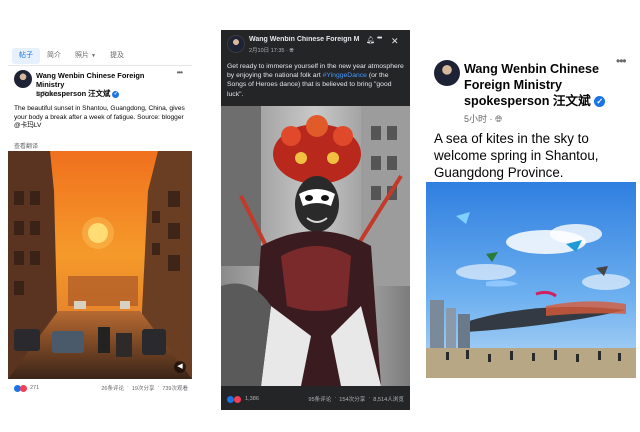  Describe the element at coordinates (35, 388) in the screenshot. I see `reactions-count: 271` at that location.